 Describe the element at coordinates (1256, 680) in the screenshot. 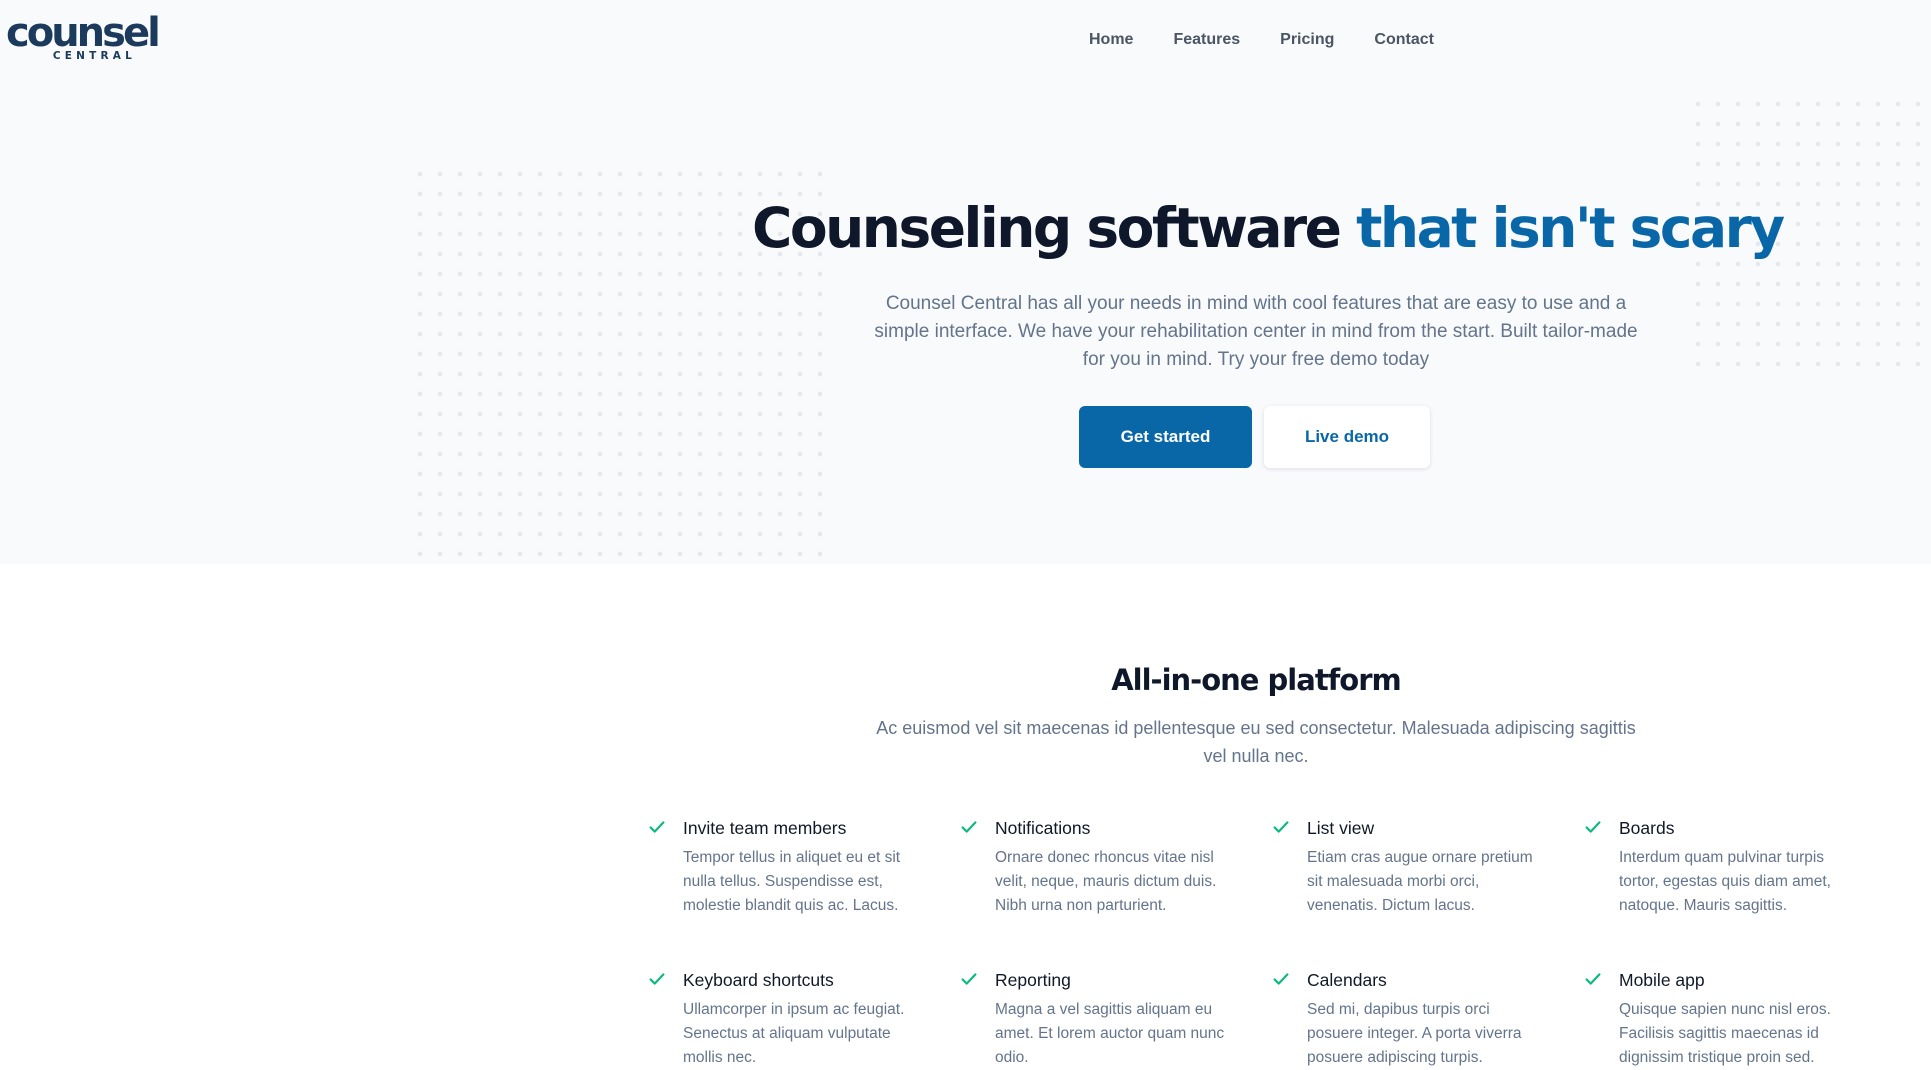

I see `platform-title: All-in-one platform` at that location.